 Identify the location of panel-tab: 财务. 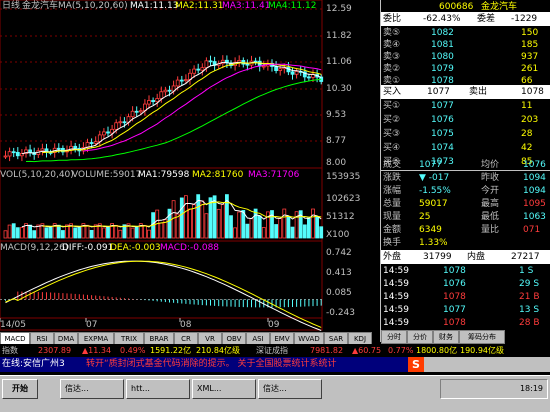
(446, 337).